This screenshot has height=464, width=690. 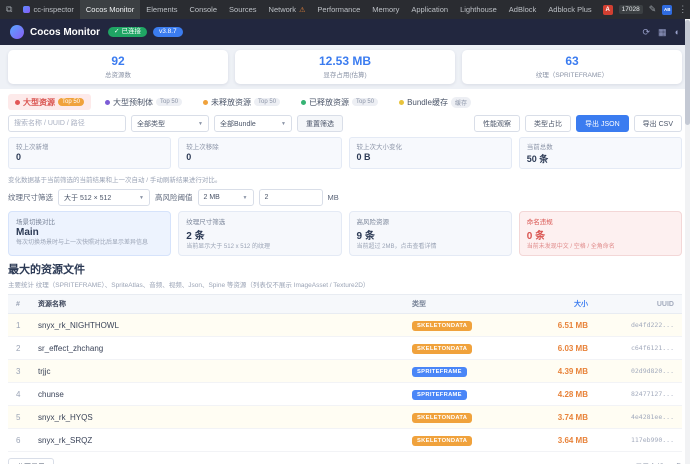 I want to click on tab-label: 大型预制体, so click(x=133, y=102).